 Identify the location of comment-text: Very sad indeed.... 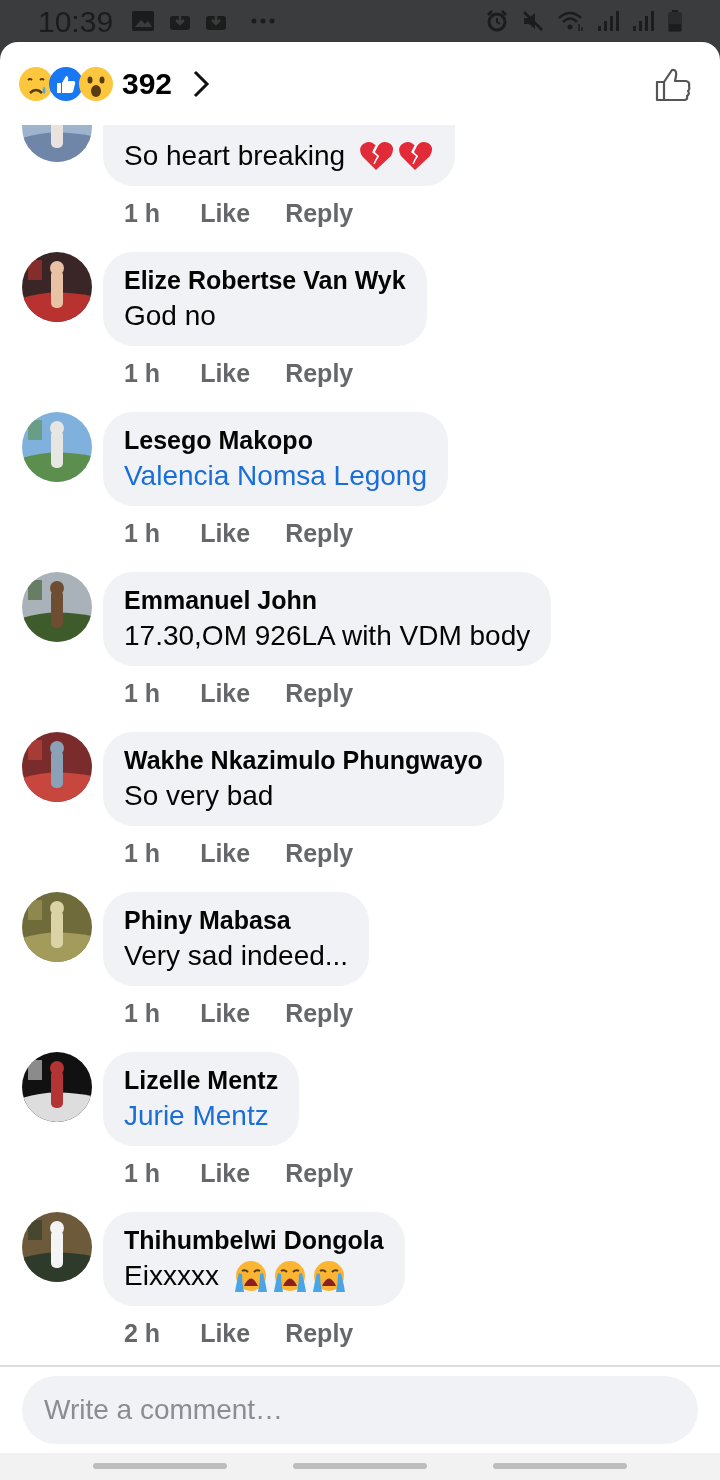
(236, 956).